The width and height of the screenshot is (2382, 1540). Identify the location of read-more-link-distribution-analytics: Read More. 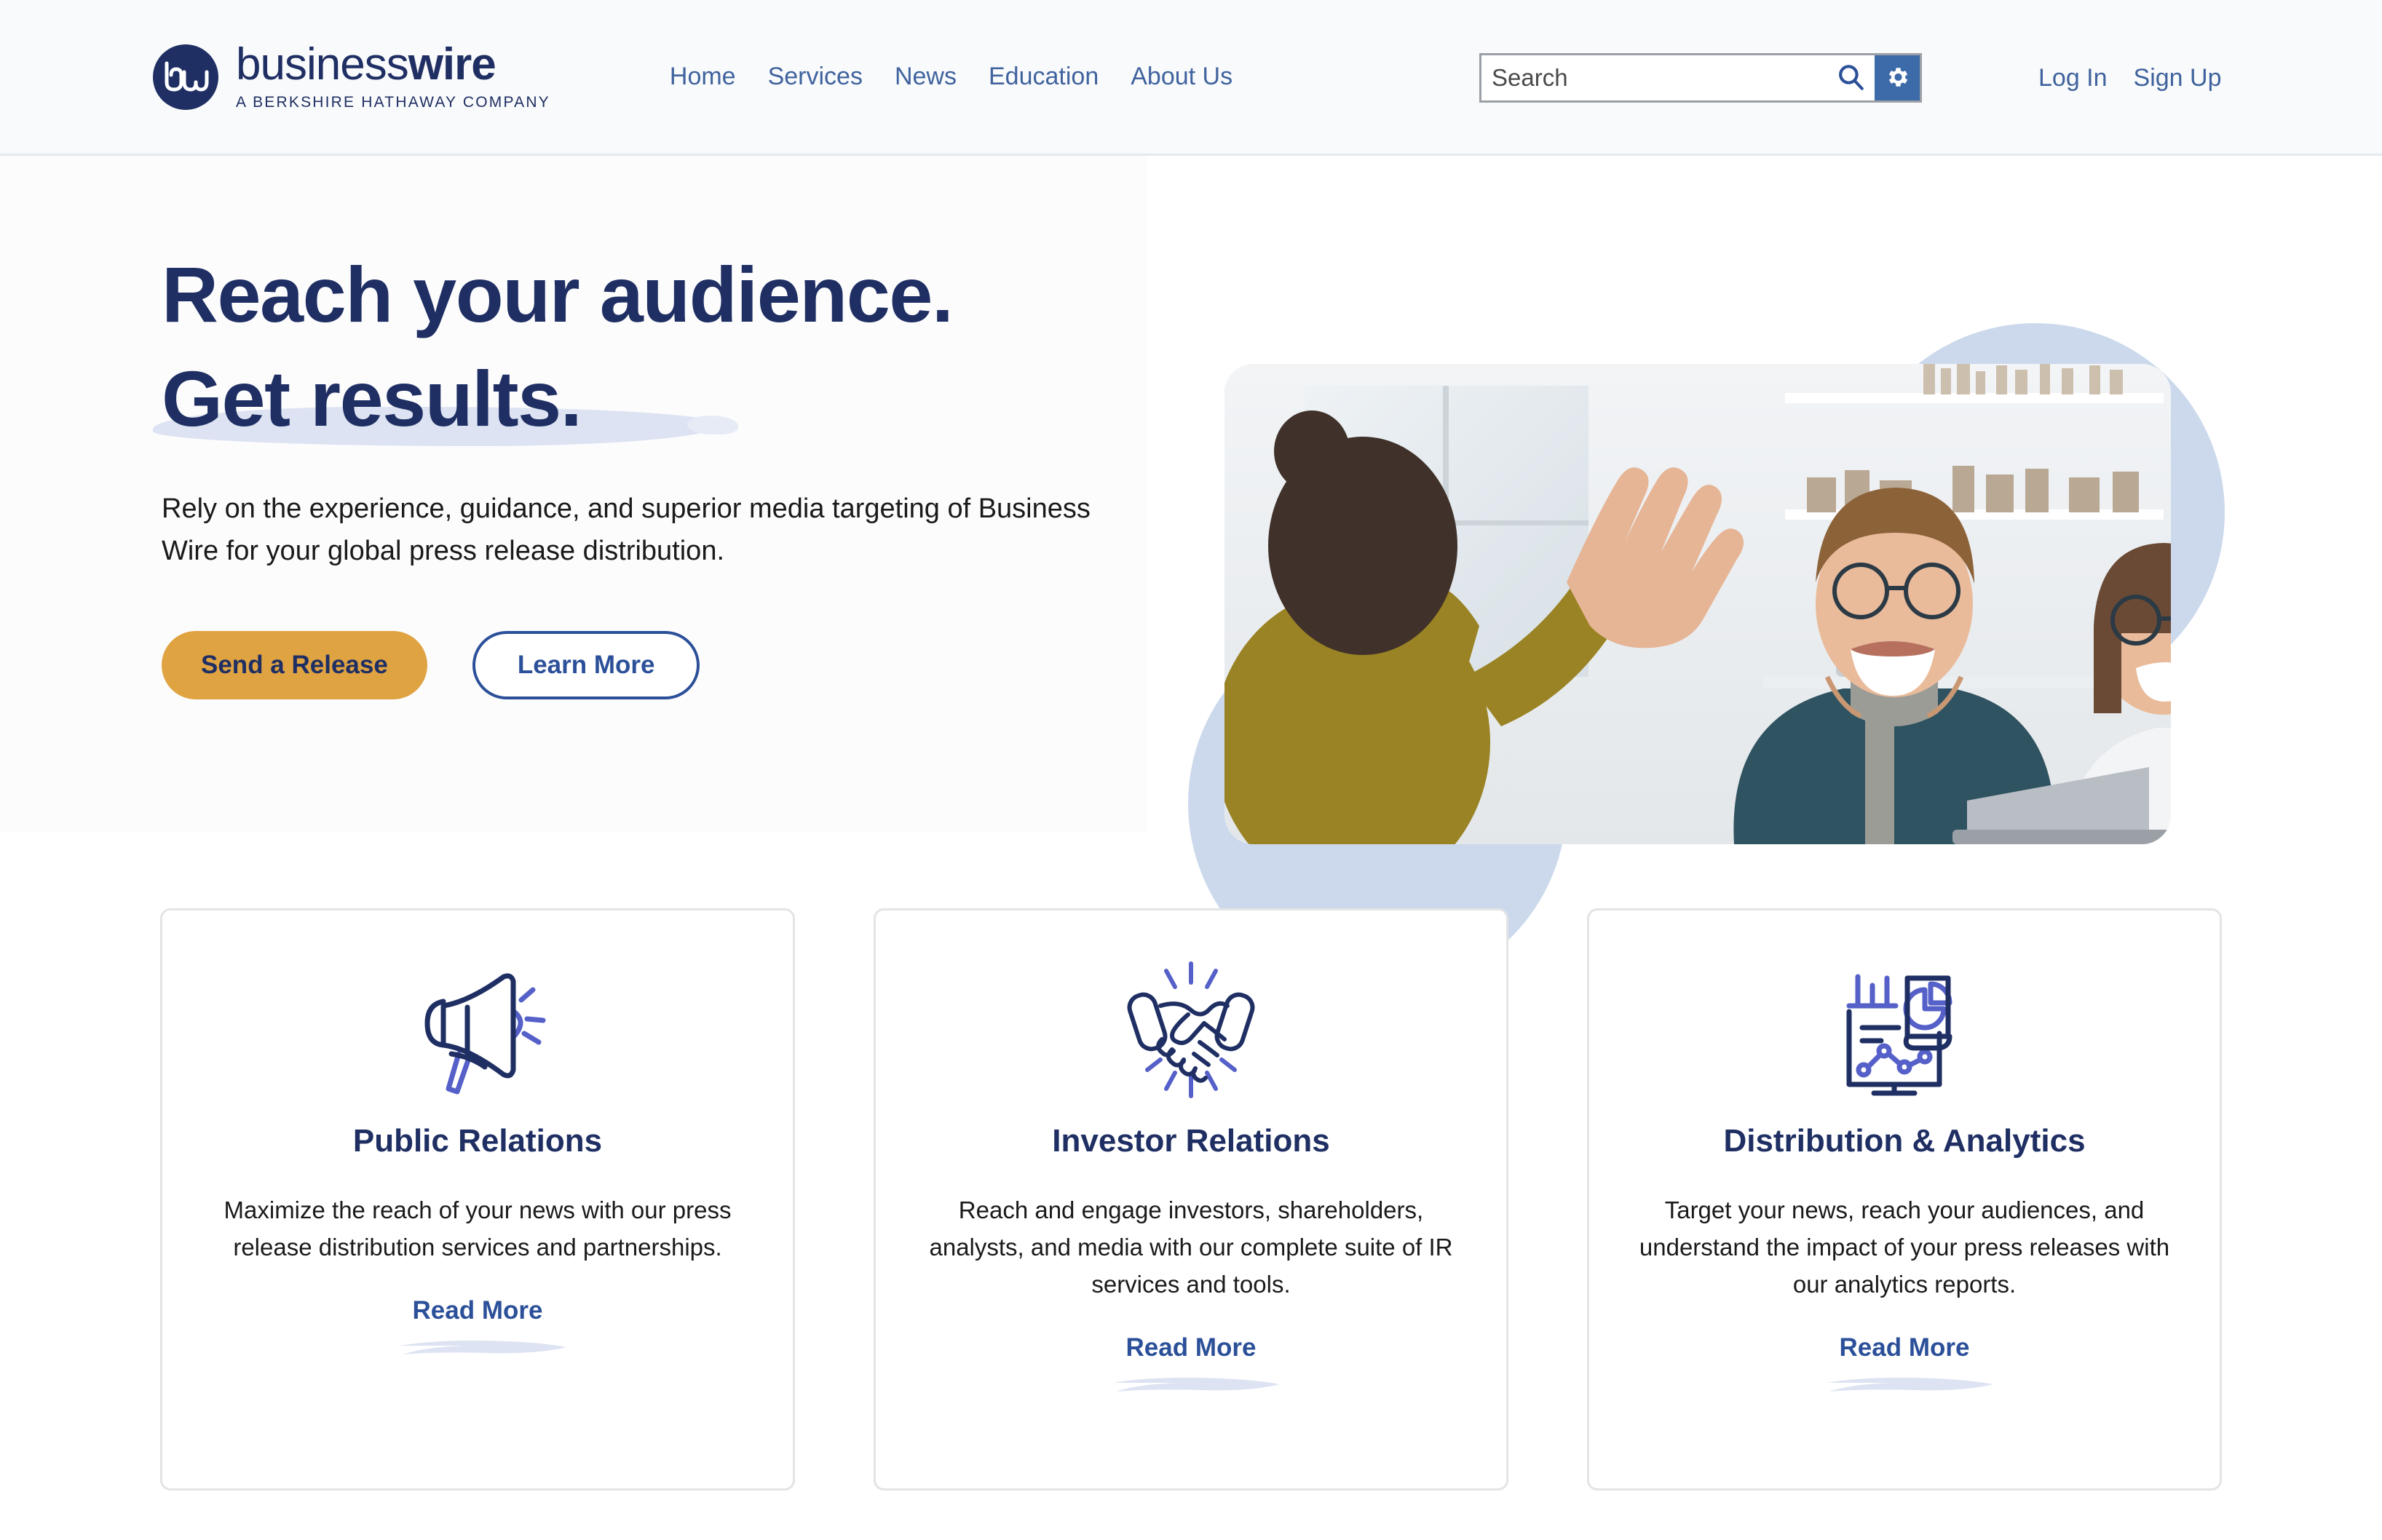
(1905, 1347).